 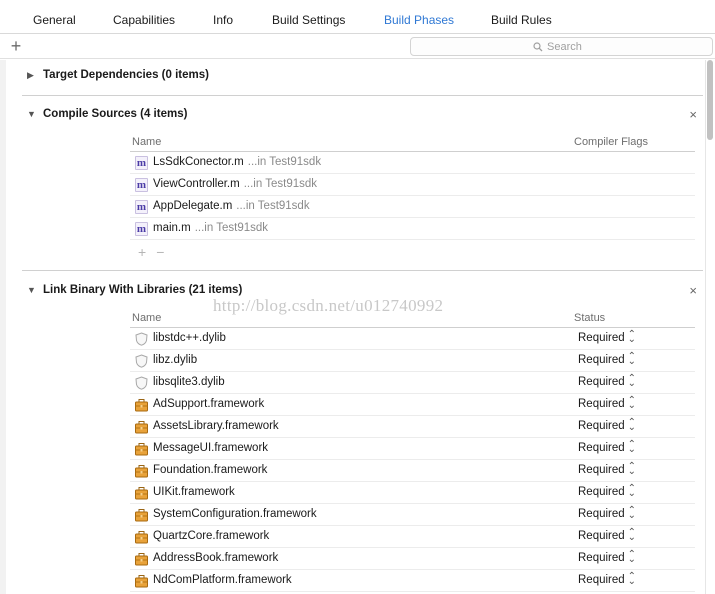 What do you see at coordinates (308, 20) in the screenshot?
I see `tab-build-settings: Build Settings` at bounding box center [308, 20].